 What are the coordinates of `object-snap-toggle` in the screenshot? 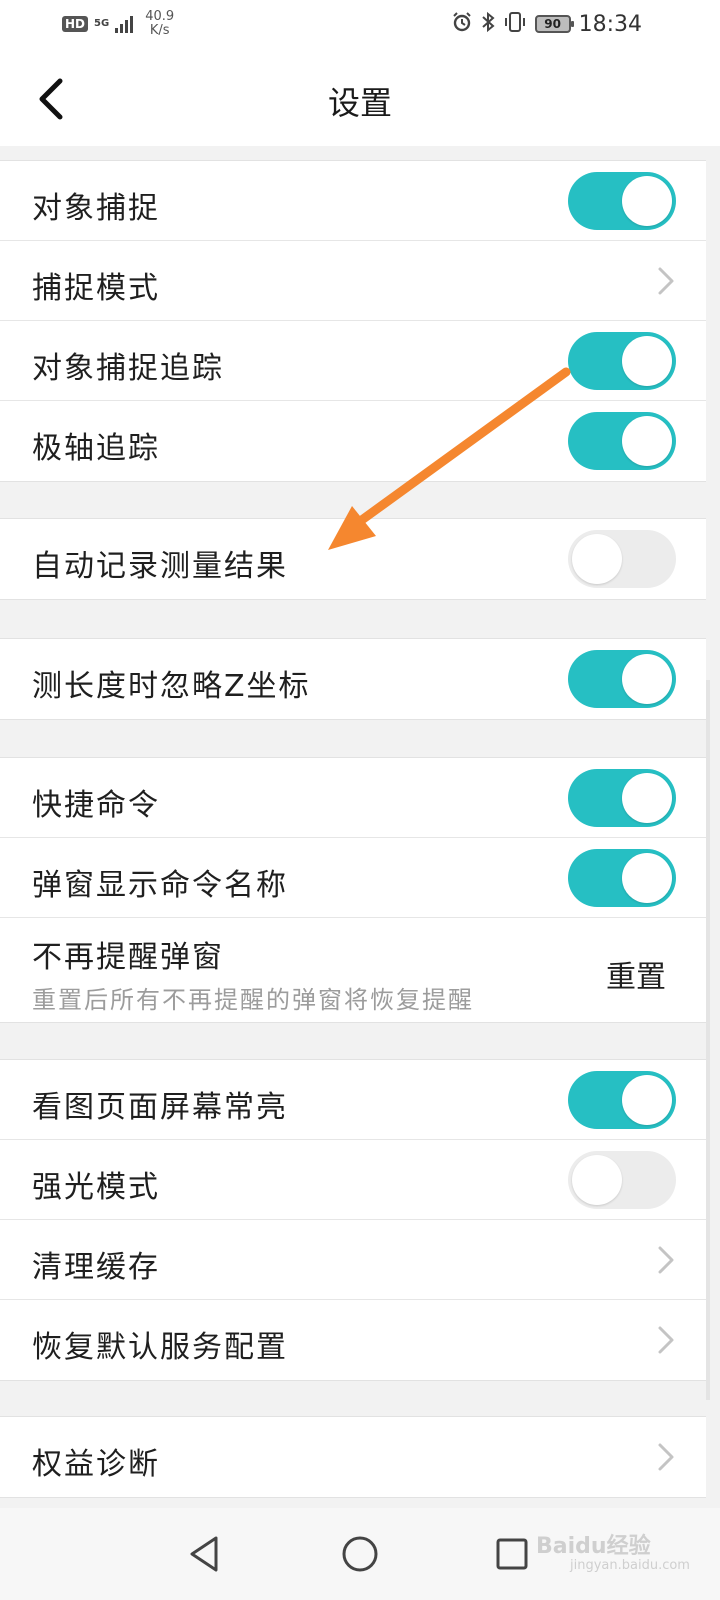 It's located at (622, 201).